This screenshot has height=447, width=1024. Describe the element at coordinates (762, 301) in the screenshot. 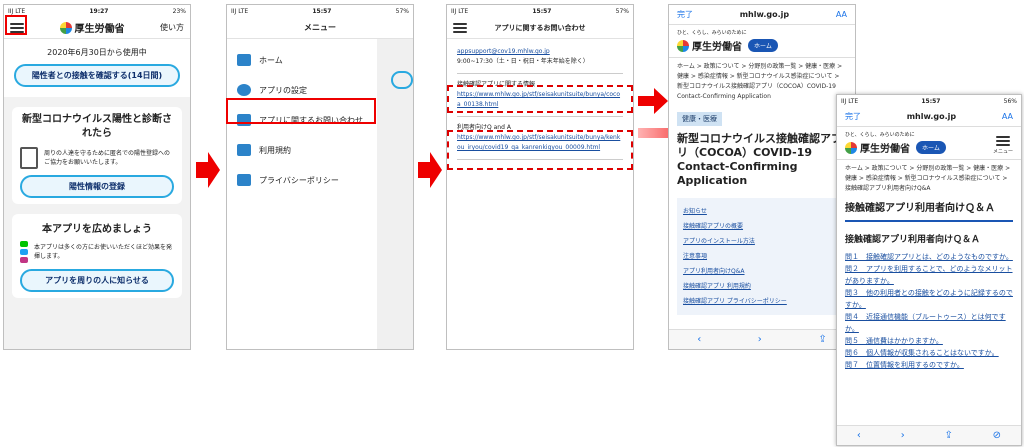

I see `page-link-privacy: 接触確認アプリ プライバシーポリシー` at that location.